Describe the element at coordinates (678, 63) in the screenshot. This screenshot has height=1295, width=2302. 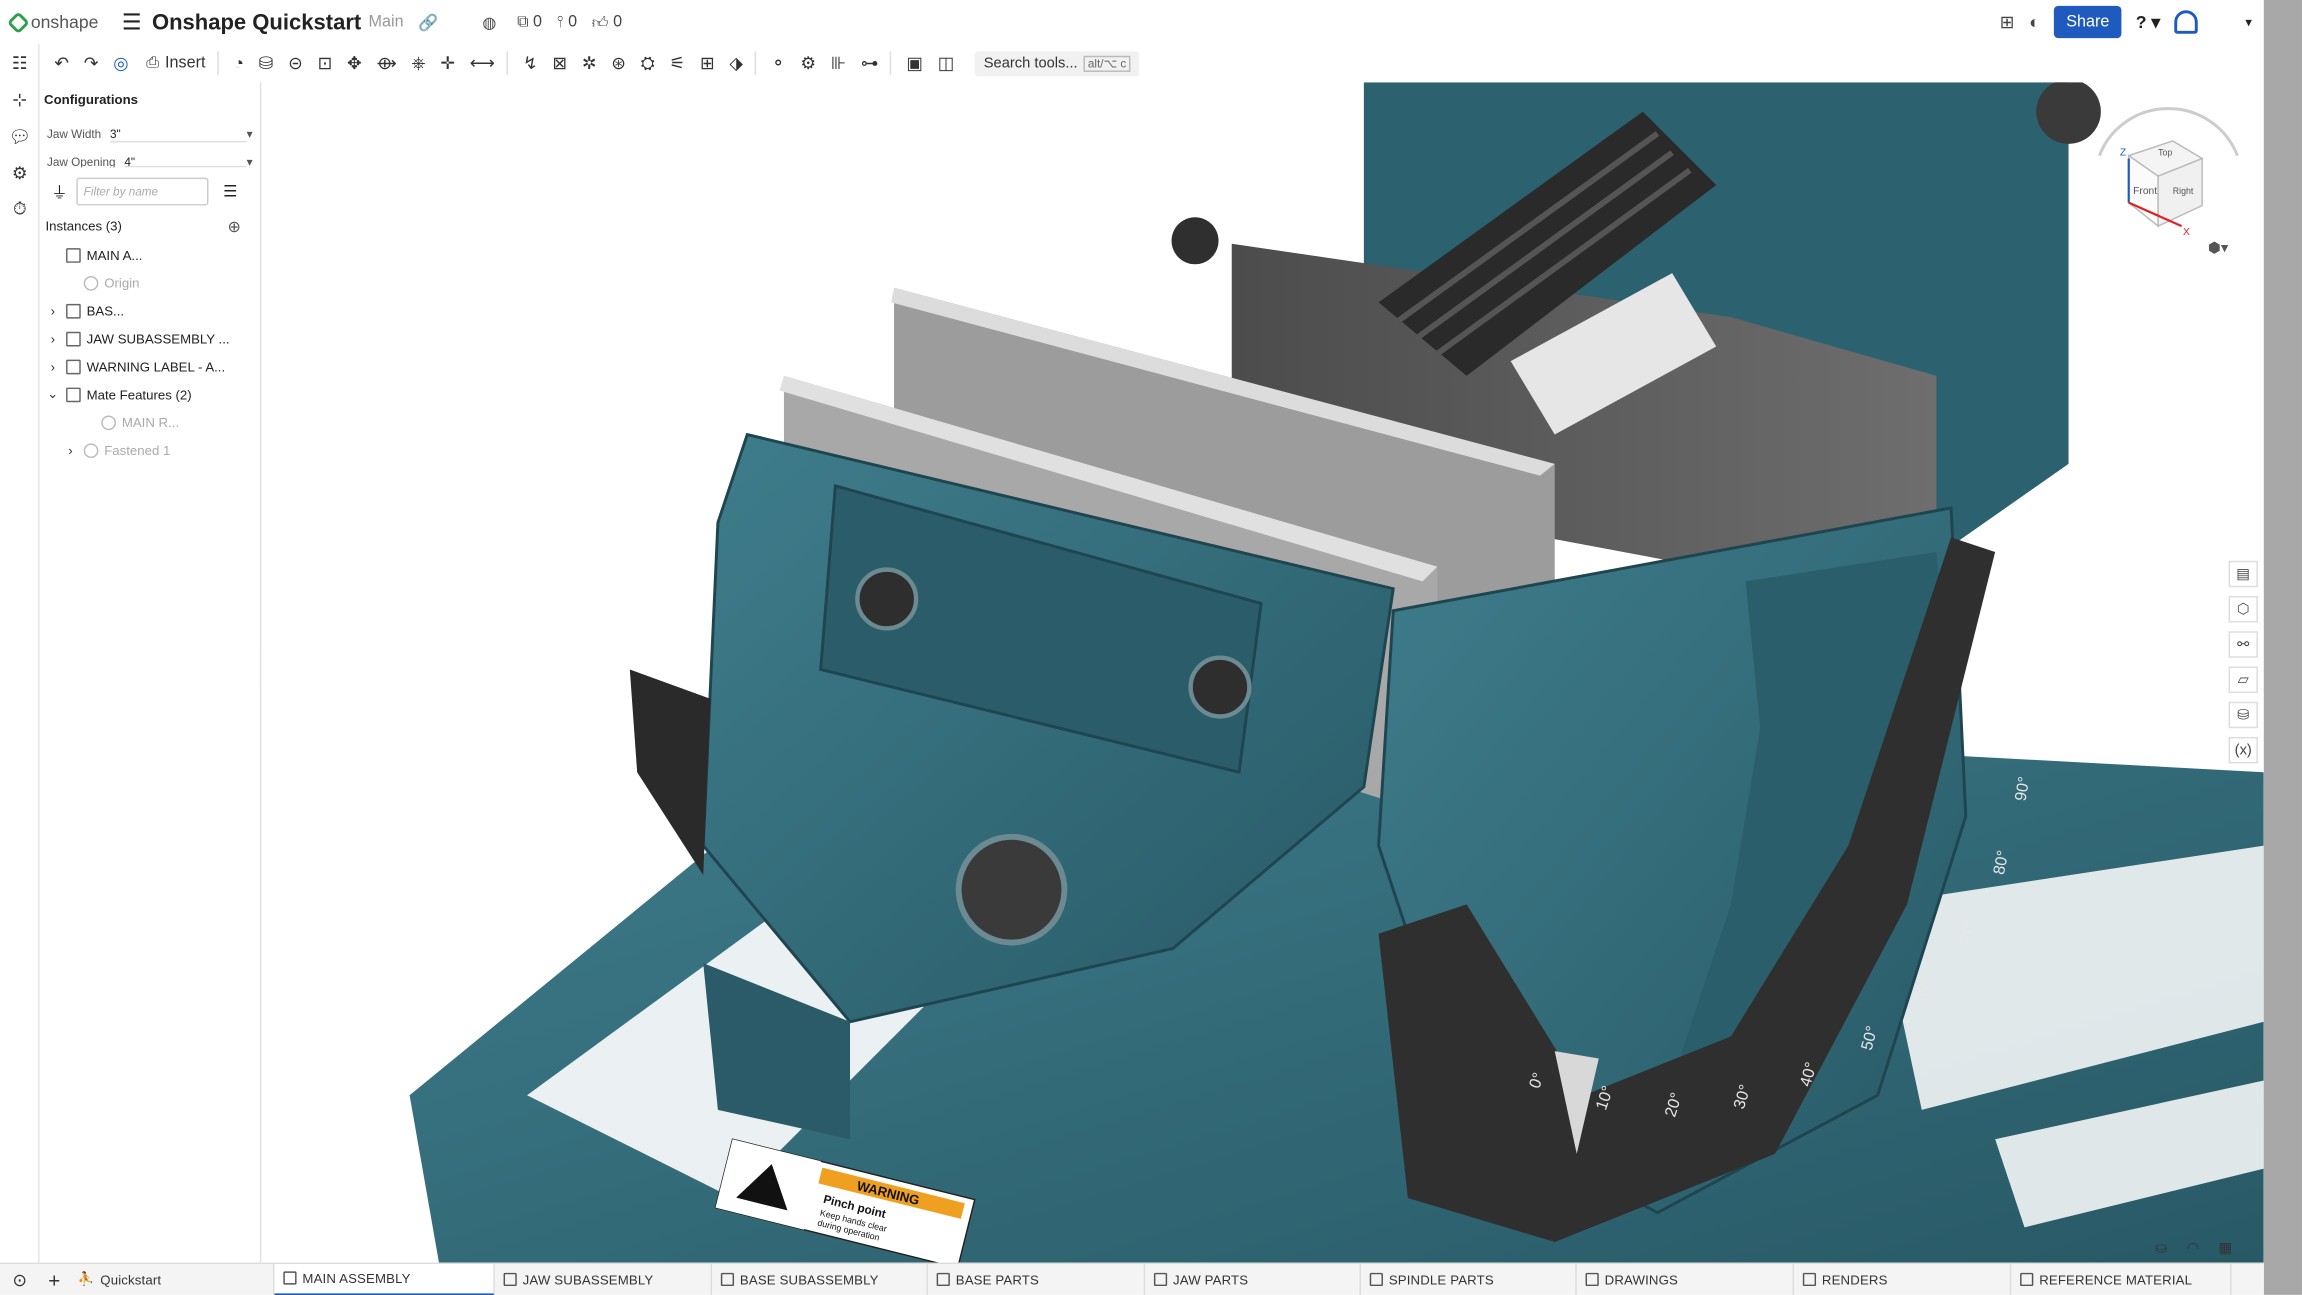
I see `screw-relation-icon: ⚟` at that location.